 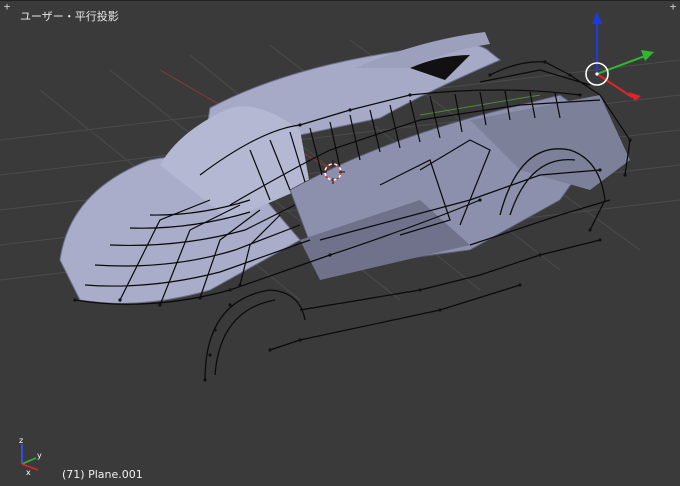 What do you see at coordinates (647, 55) in the screenshot?
I see `gizmo-y-arrow` at bounding box center [647, 55].